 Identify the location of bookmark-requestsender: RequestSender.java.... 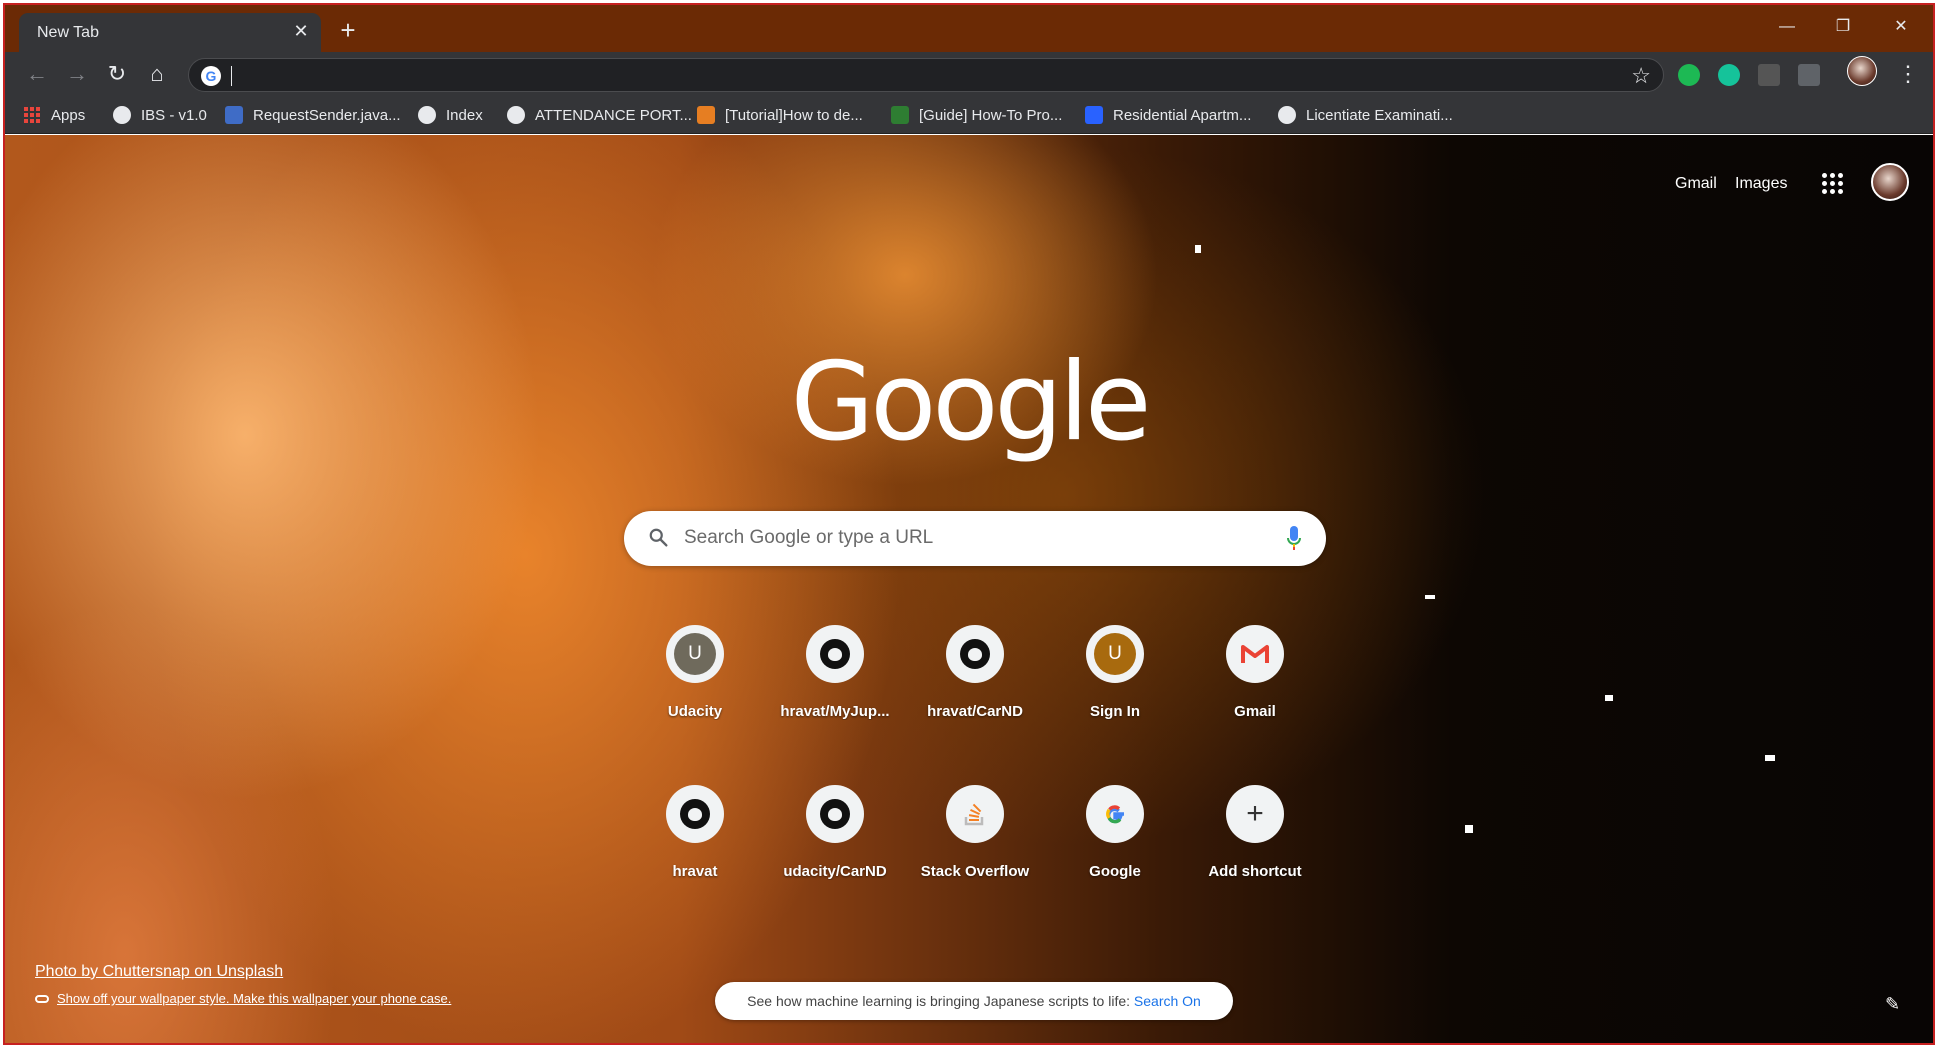
(313, 115).